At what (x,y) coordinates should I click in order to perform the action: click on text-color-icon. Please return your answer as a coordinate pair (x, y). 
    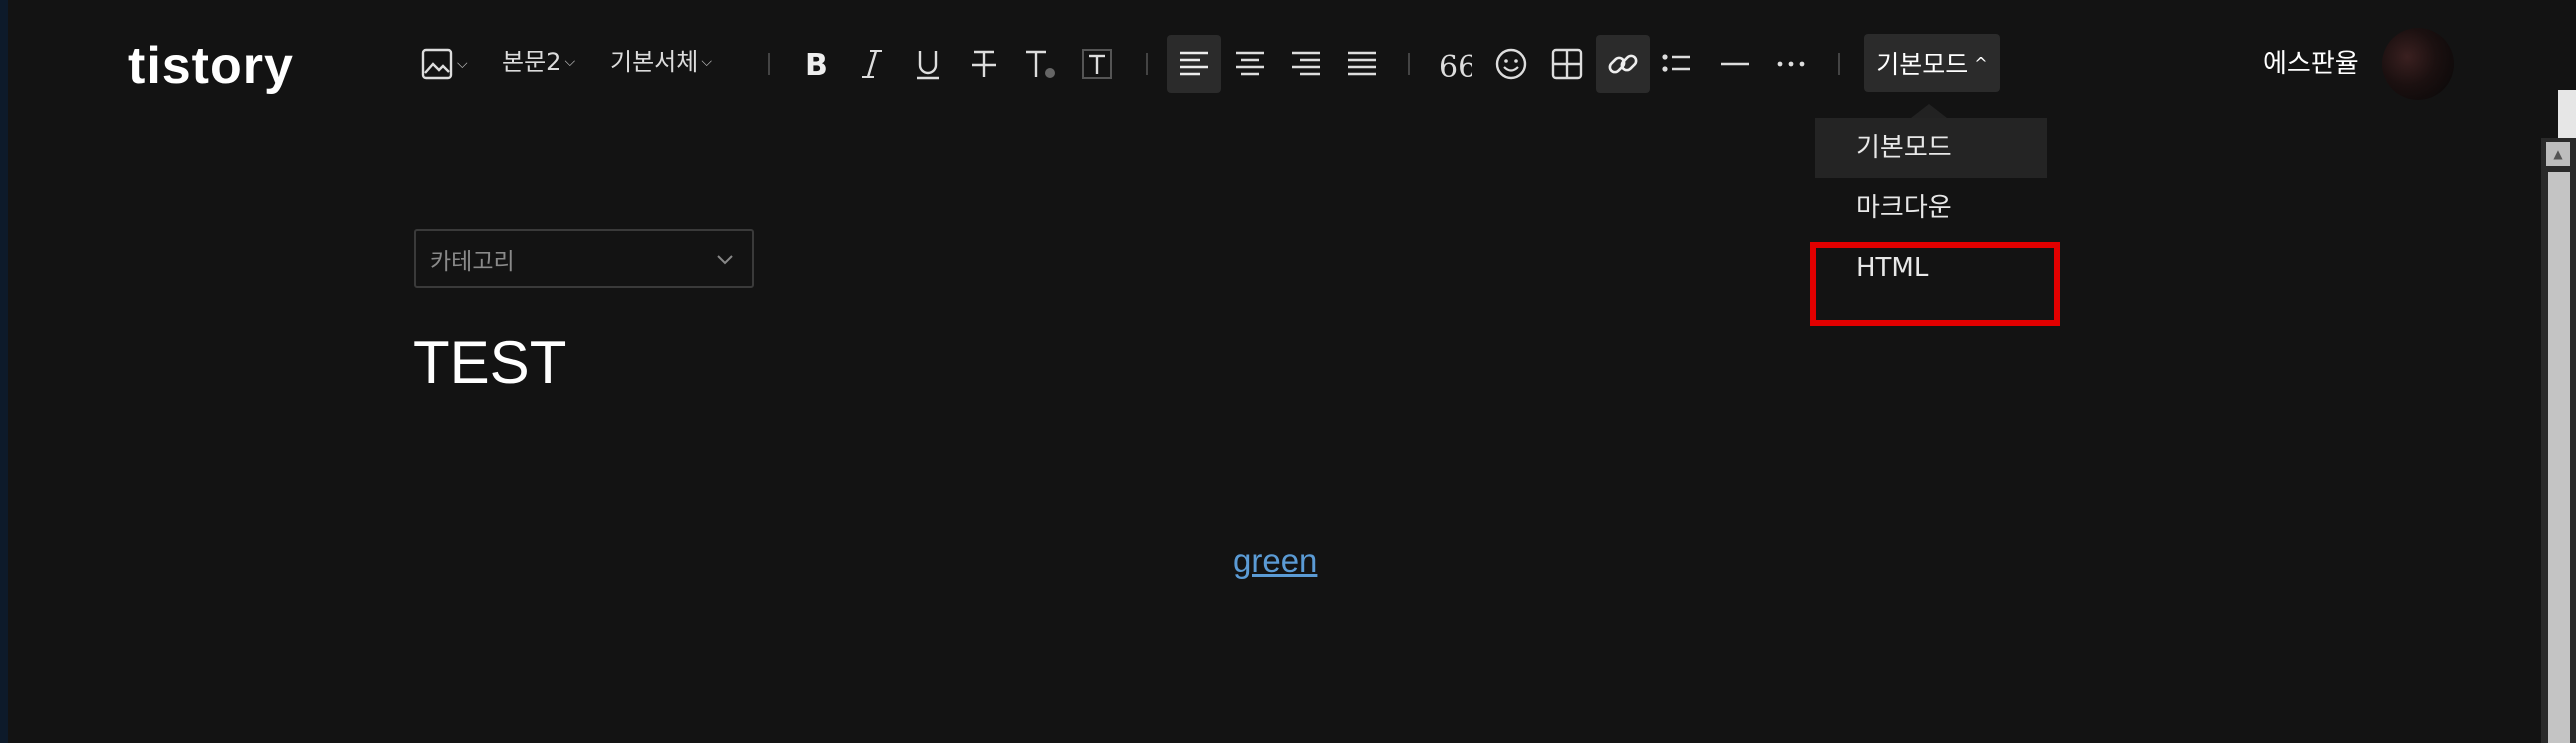
    Looking at the image, I should click on (1040, 64).